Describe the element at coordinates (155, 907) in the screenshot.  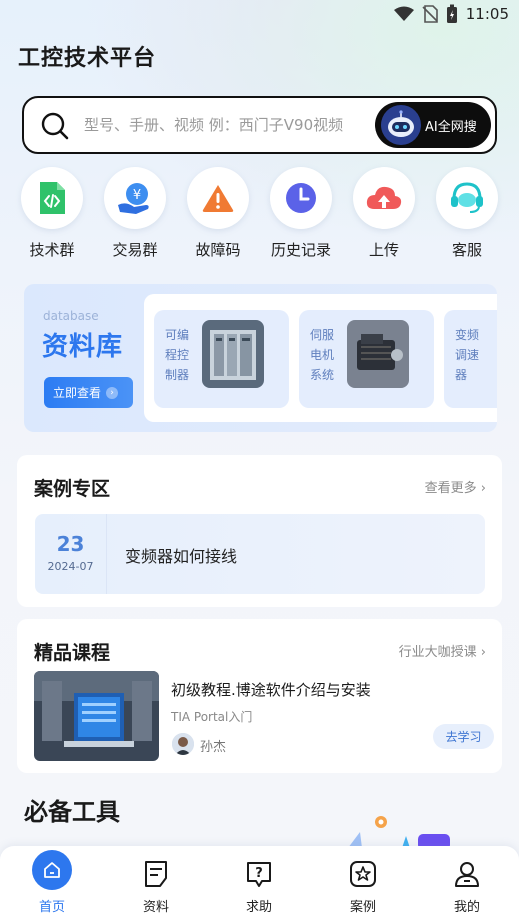
I see `nav-label: 资料` at that location.